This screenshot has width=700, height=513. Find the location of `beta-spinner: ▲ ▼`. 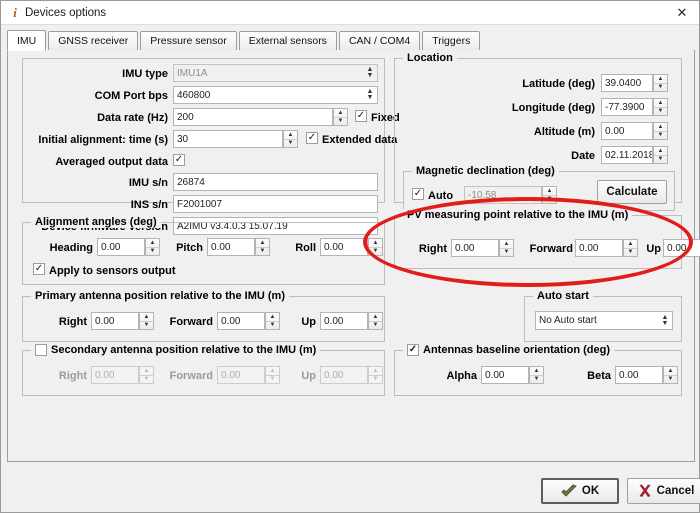

beta-spinner: ▲ ▼ is located at coordinates (670, 375).